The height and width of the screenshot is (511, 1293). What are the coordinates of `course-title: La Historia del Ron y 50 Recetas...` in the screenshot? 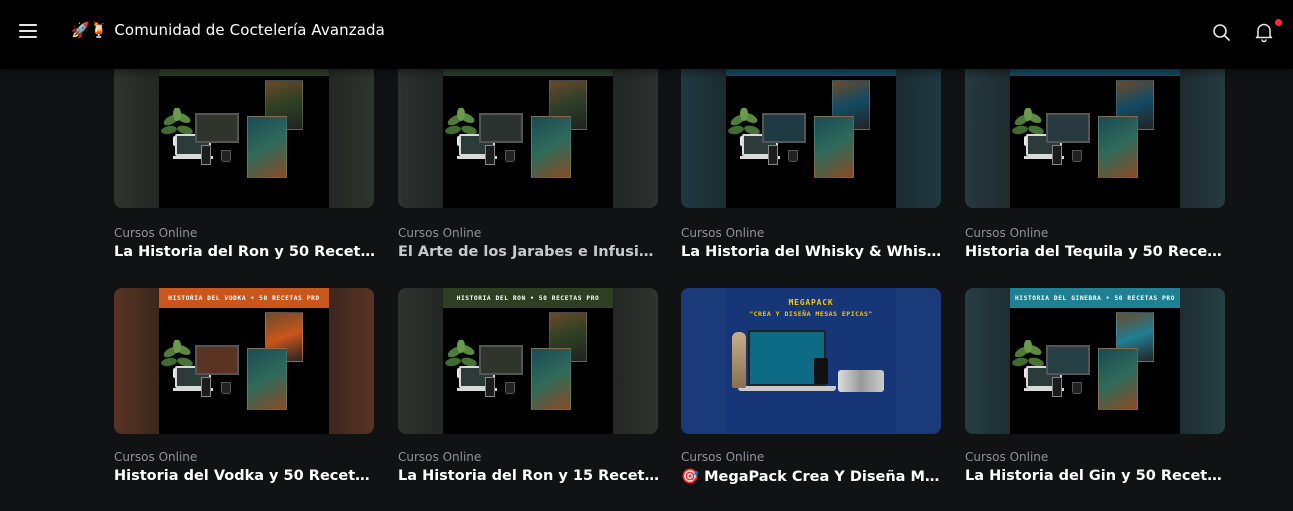 It's located at (245, 252).